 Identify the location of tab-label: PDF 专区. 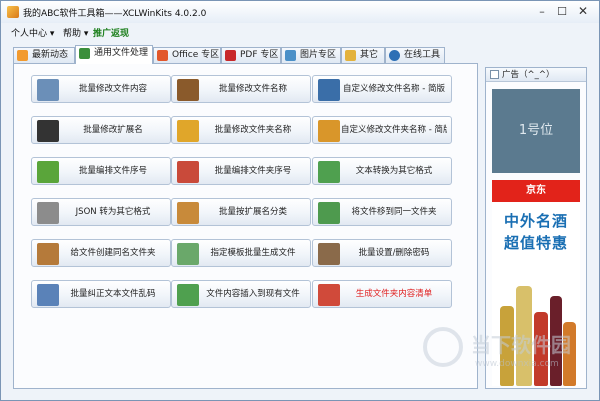
(259, 55).